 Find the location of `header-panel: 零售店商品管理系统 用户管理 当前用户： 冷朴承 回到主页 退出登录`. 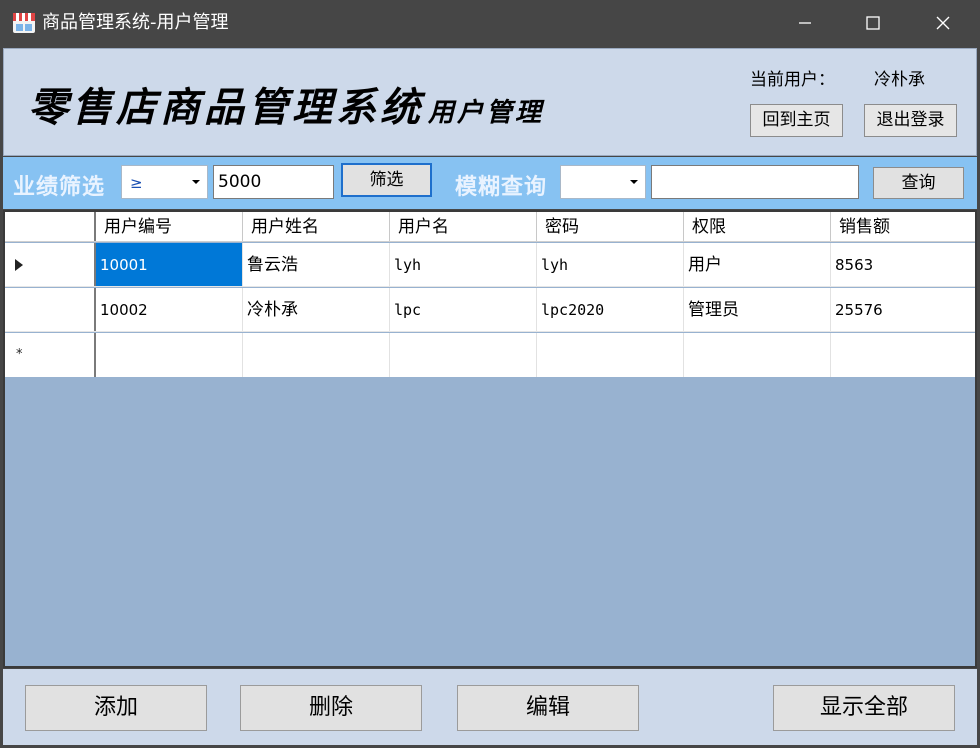

header-panel: 零售店商品管理系统 用户管理 当前用户： 冷朴承 回到主页 退出登录 is located at coordinates (490, 102).